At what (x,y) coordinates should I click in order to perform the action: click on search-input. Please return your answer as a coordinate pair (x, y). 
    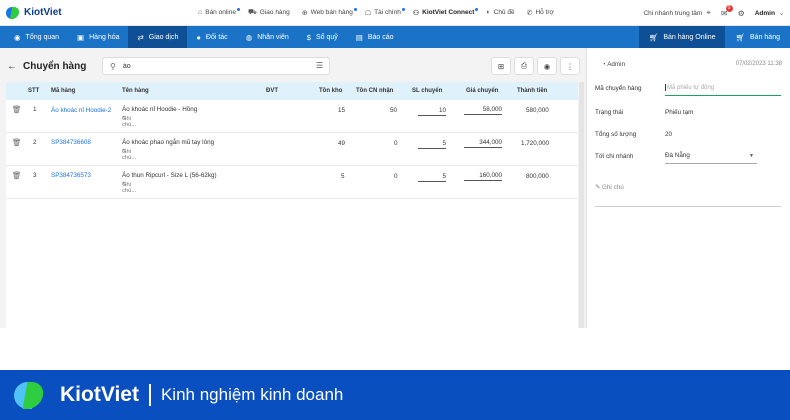
    Looking at the image, I should click on (212, 66).